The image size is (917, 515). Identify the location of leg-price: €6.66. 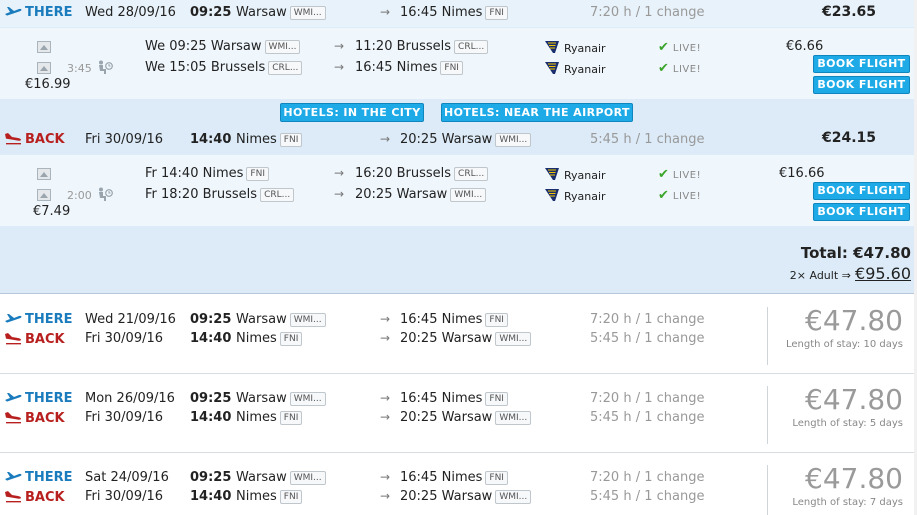
(805, 46).